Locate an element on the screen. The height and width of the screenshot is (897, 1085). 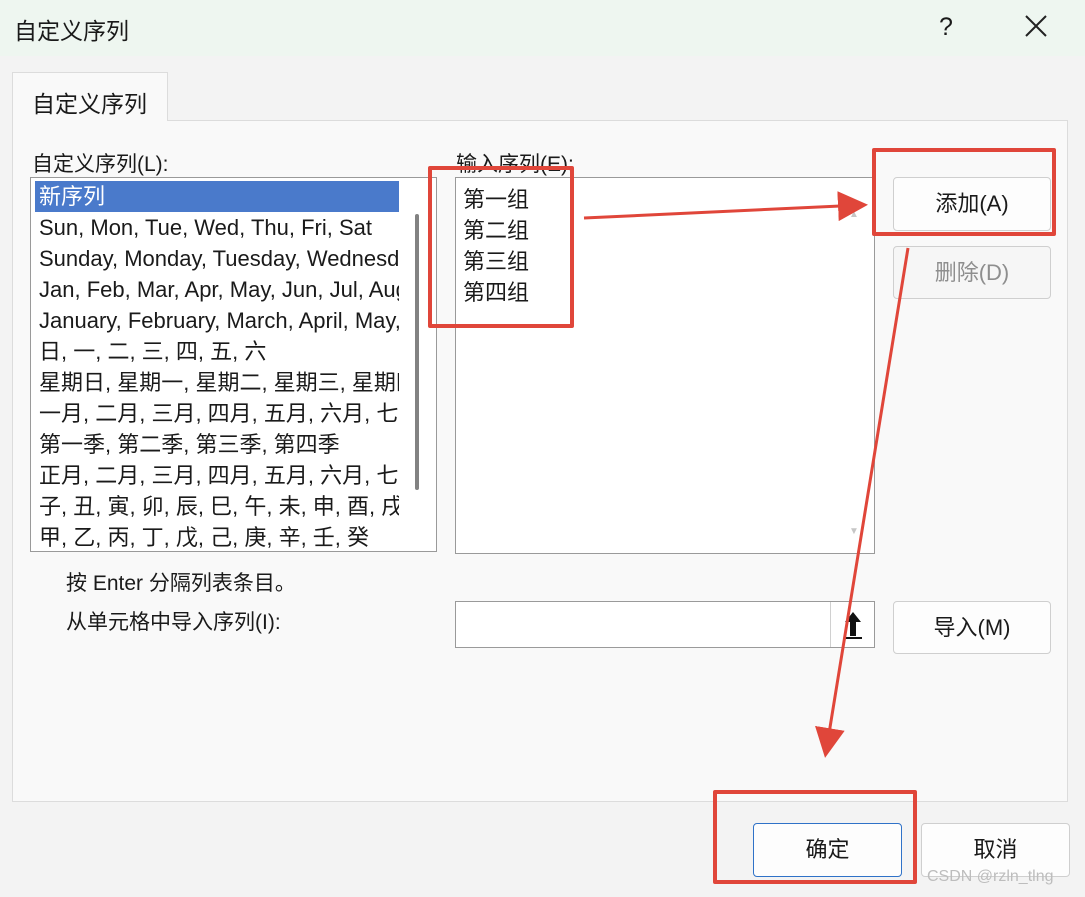
scroll-down-arrow-icon: ▼ is located at coordinates (854, 531).